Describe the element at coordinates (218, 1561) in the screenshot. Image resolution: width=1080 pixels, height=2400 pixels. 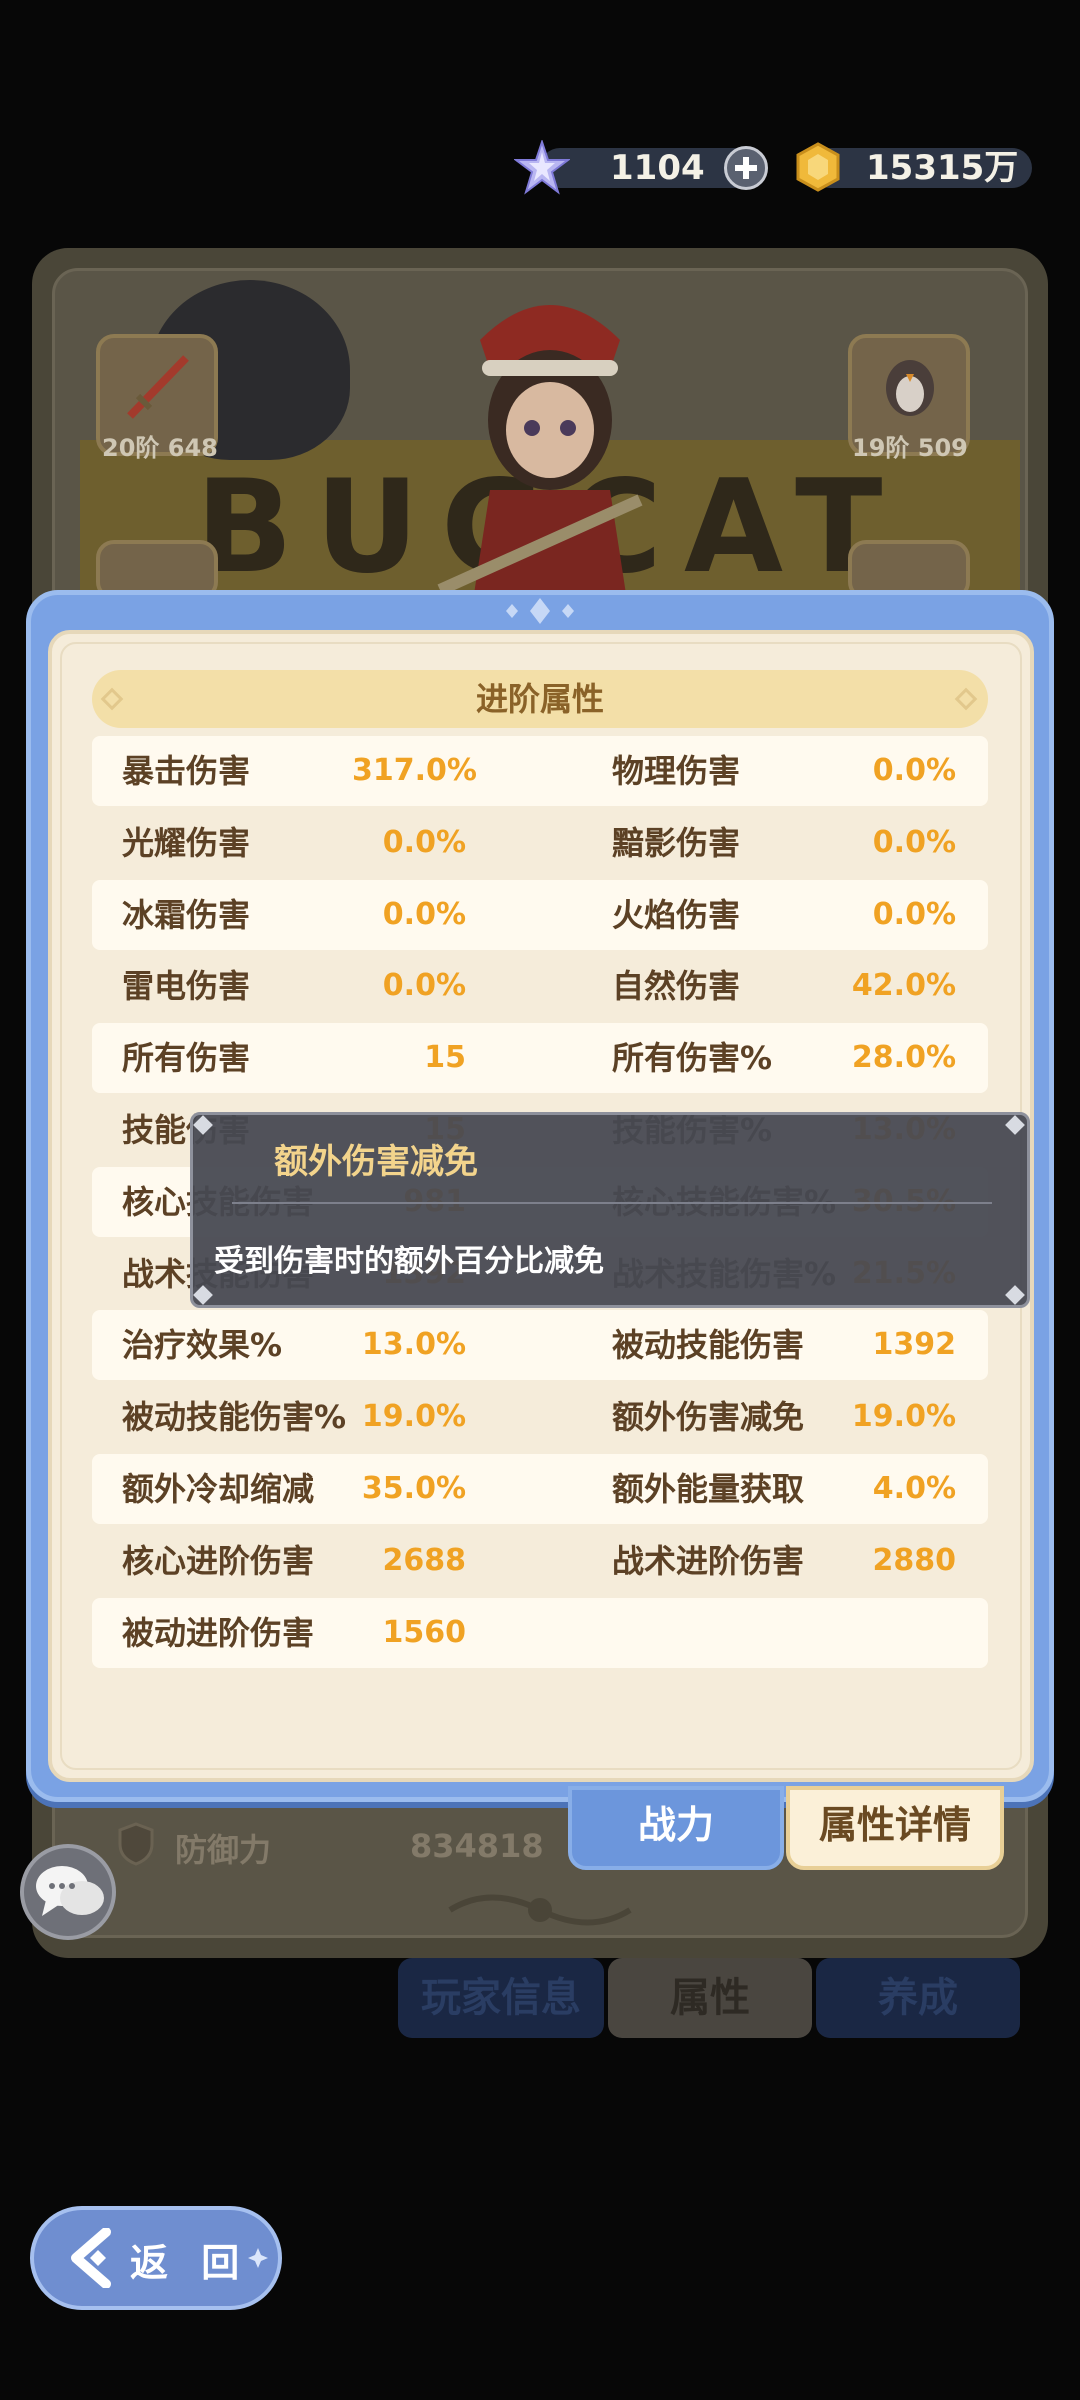
I see `attribute-label: 核心进阶伤害` at that location.